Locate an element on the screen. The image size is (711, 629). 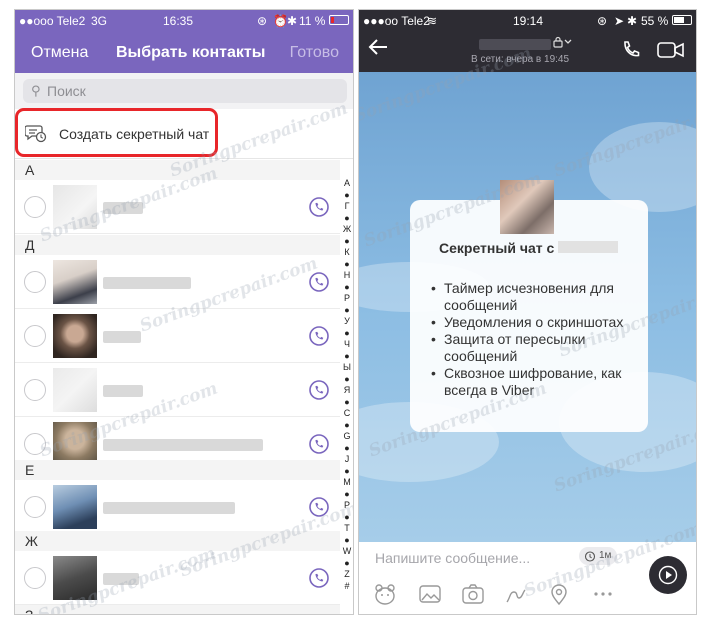
index-letter: Z is located at coordinates (347, 575).